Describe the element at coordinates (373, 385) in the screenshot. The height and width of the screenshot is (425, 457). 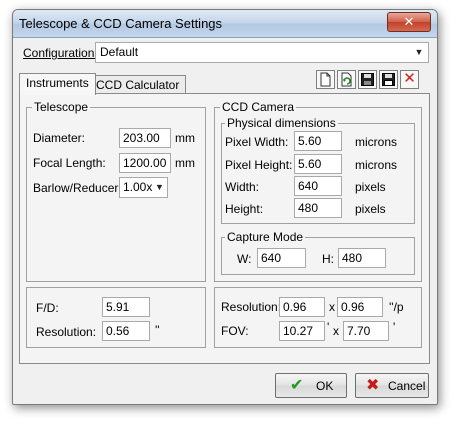
I see `cancel-x-icon: ✖` at that location.